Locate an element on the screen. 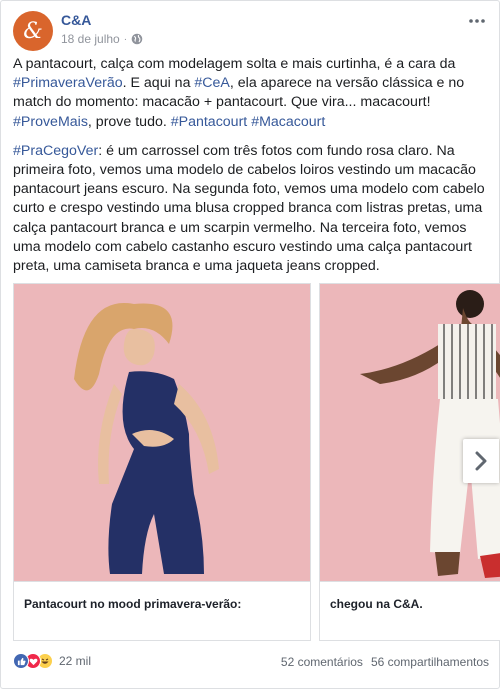 This screenshot has height=689, width=500. hashtag-link: #ProveMais is located at coordinates (50, 122).